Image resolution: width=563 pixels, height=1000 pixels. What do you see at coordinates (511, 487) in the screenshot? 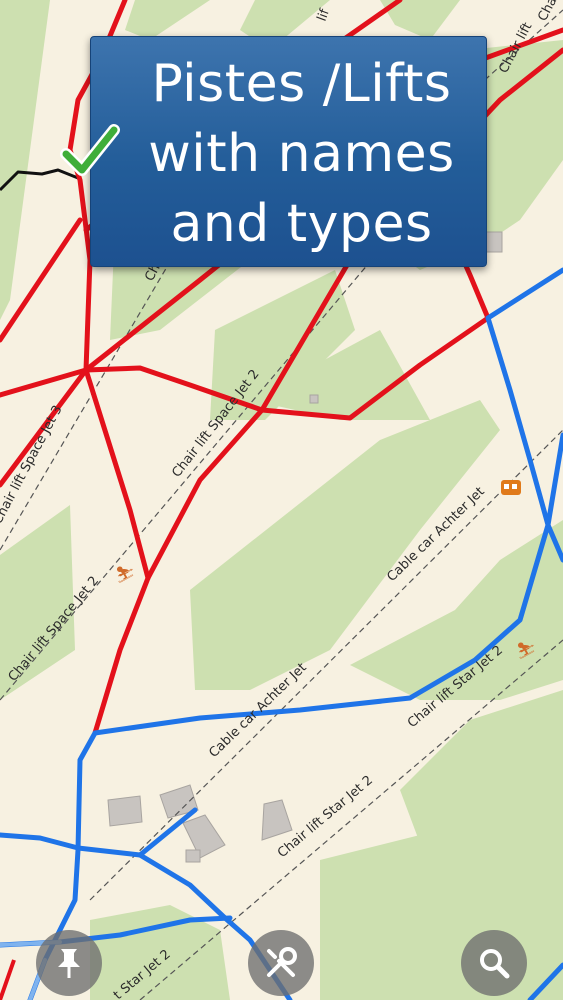
I see `cable-car-icon` at bounding box center [511, 487].